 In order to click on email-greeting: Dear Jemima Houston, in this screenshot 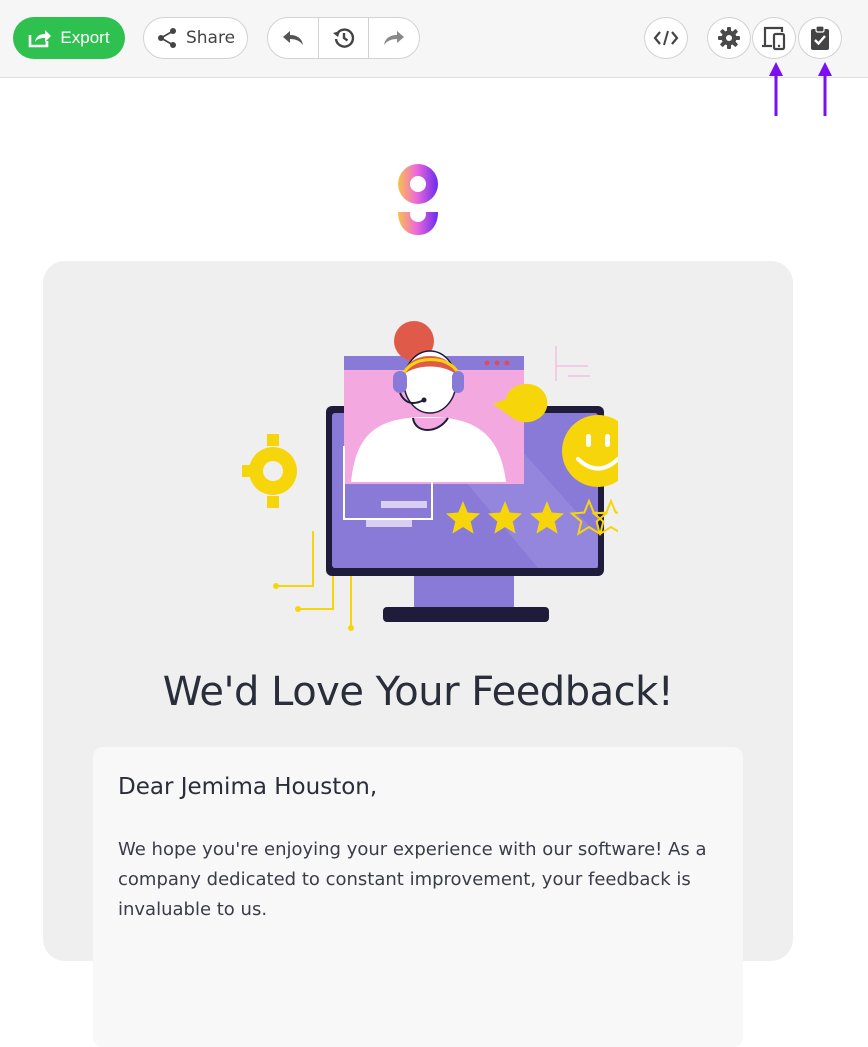, I will do `click(248, 787)`.